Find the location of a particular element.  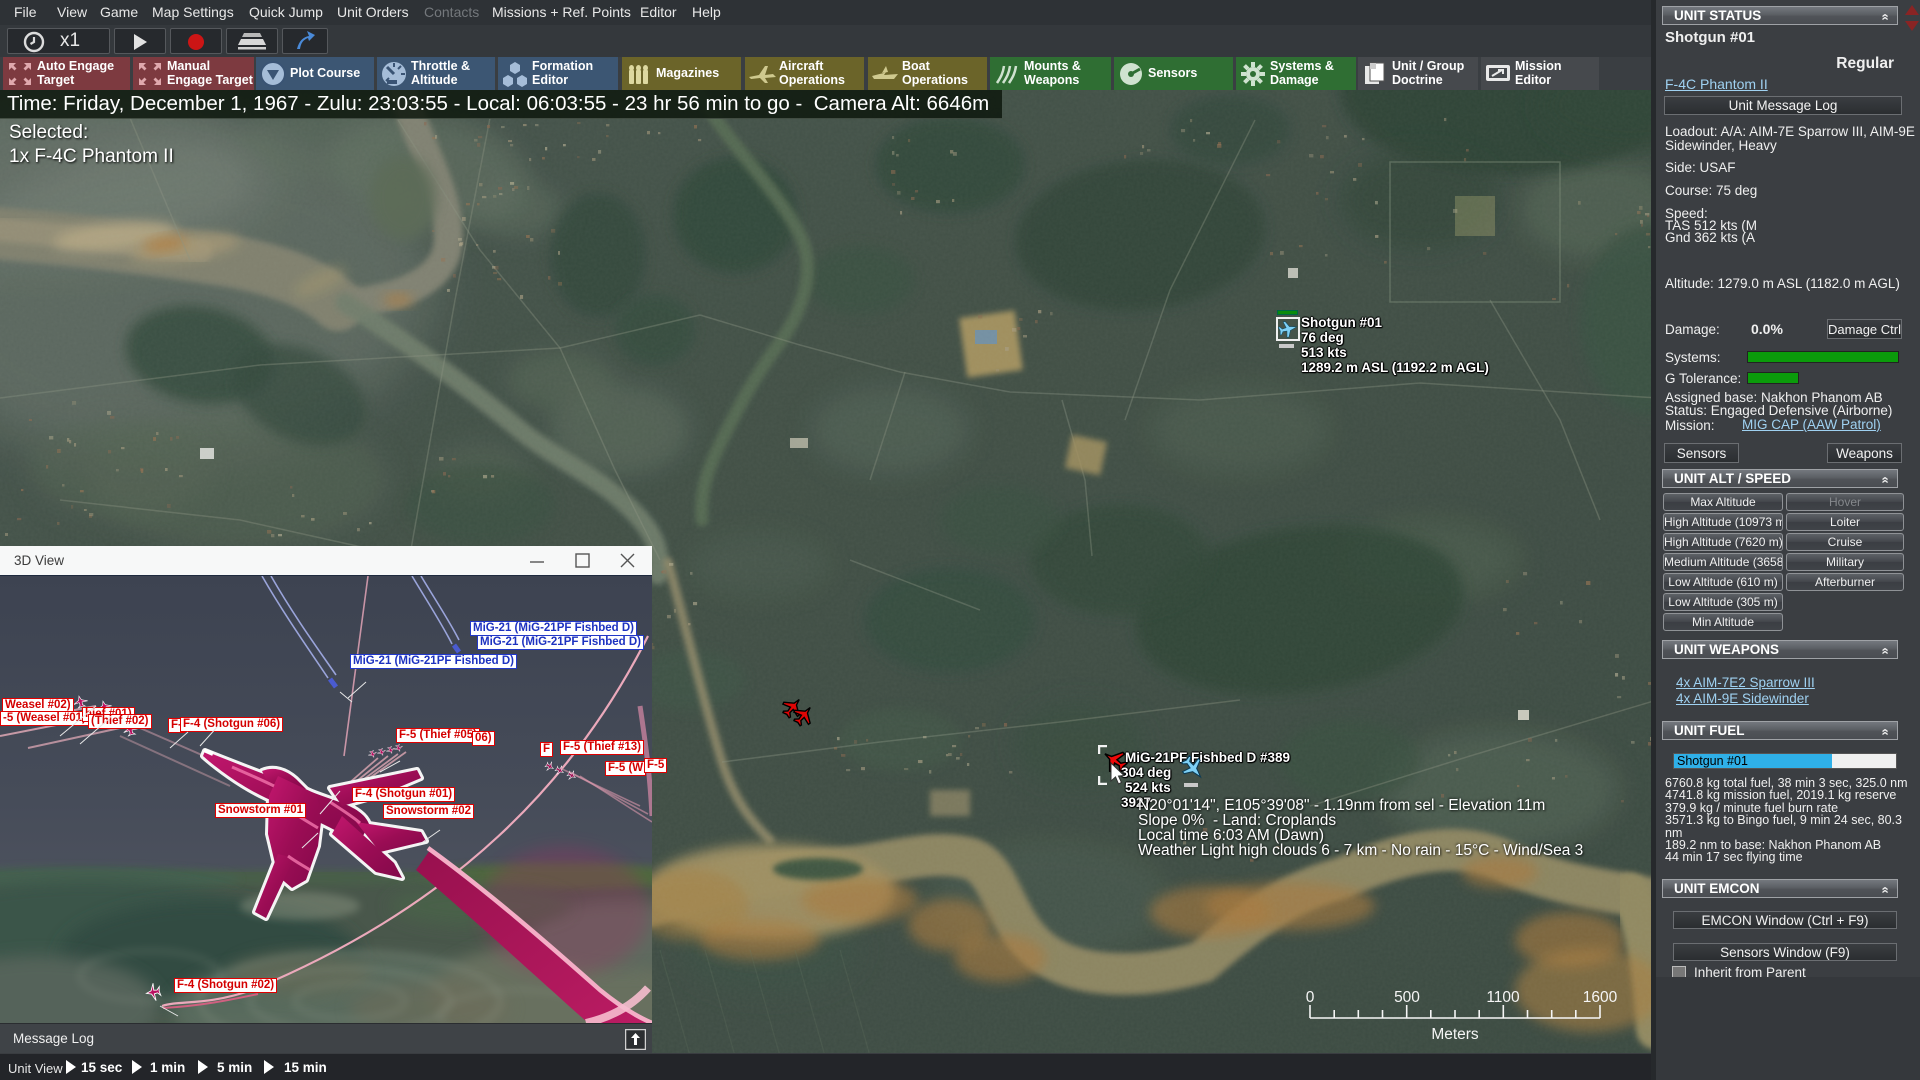

svg-text: 1100 is located at coordinates (1503, 997).